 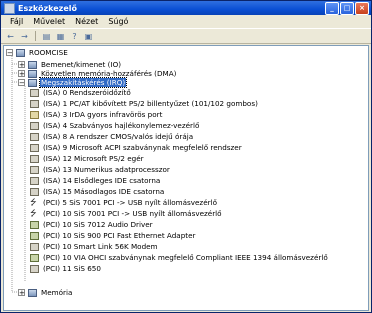 What do you see at coordinates (60, 36) in the screenshot?
I see `properties-icon: ▦` at bounding box center [60, 36].